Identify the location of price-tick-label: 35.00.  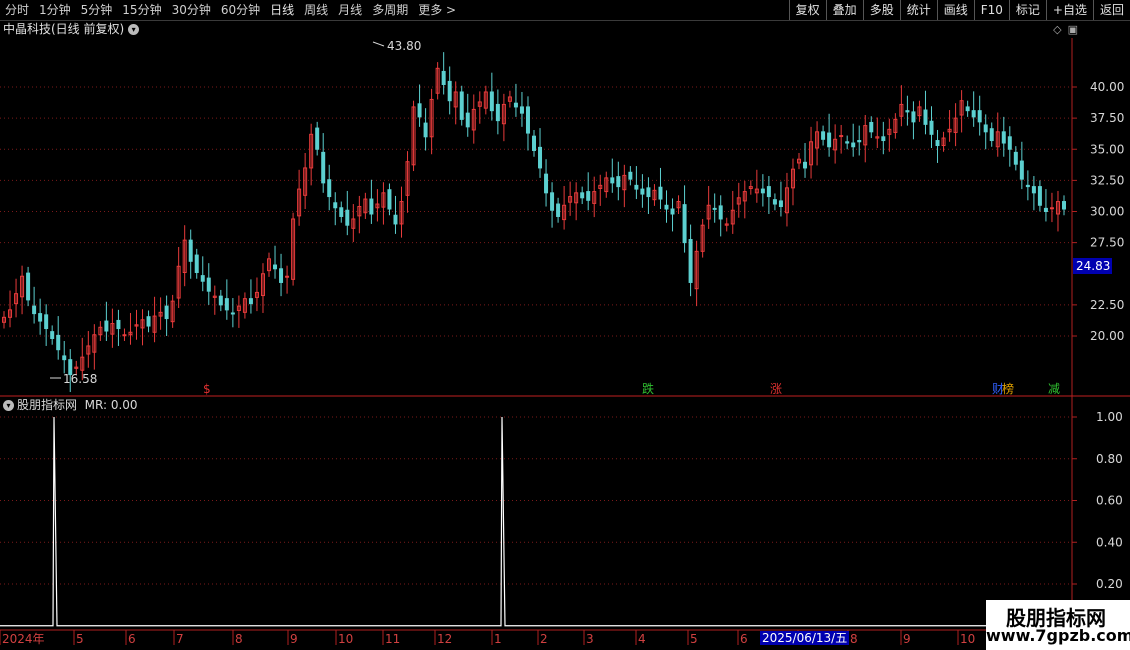
(1107, 149).